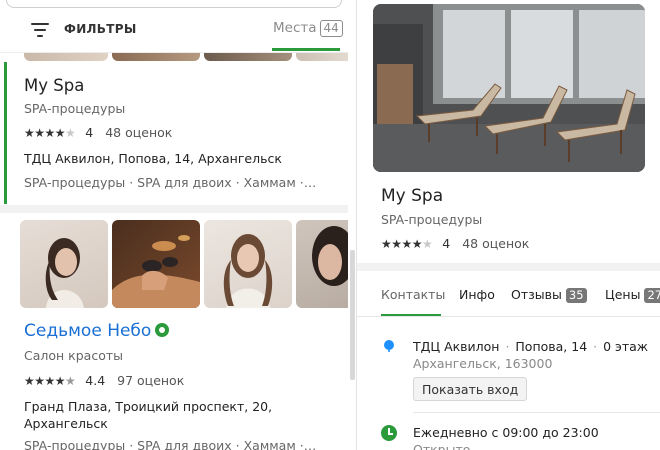 This screenshot has height=450, width=660. I want to click on rating-count: 97 оценок, so click(151, 380).